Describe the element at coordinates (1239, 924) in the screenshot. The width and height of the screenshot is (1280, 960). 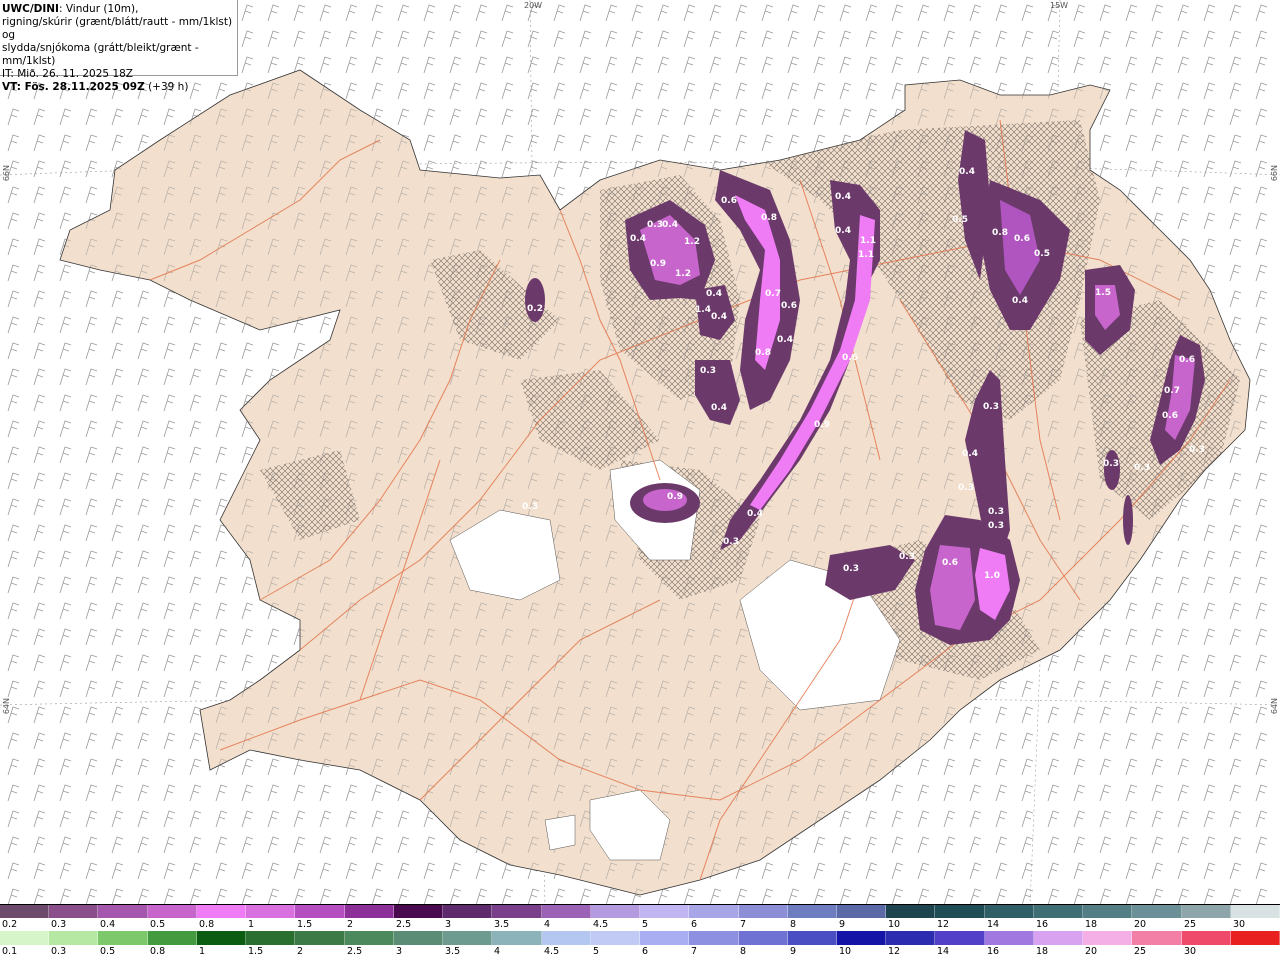
I see `colorbar-tick-label: 30` at that location.